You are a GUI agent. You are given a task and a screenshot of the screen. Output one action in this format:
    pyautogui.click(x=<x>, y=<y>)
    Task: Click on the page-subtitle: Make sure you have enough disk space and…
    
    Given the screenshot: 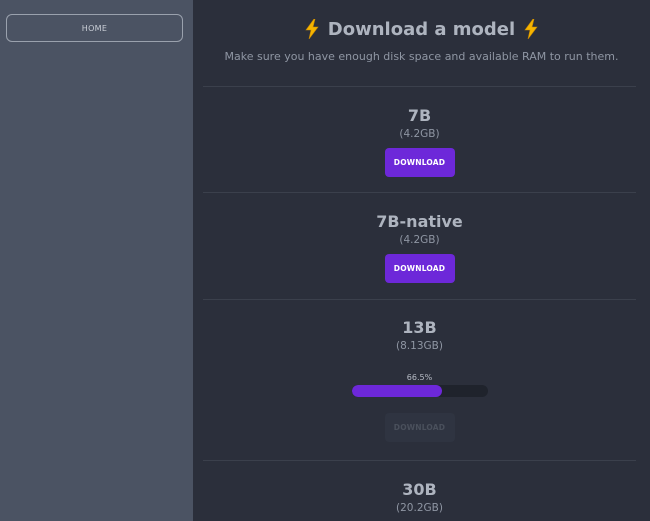 What is the action you would take?
    pyautogui.click(x=421, y=56)
    